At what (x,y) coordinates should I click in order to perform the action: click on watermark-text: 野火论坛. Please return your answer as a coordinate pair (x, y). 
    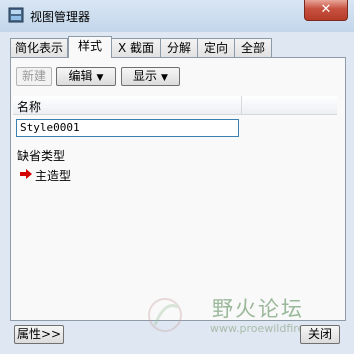
    Looking at the image, I should click on (258, 309).